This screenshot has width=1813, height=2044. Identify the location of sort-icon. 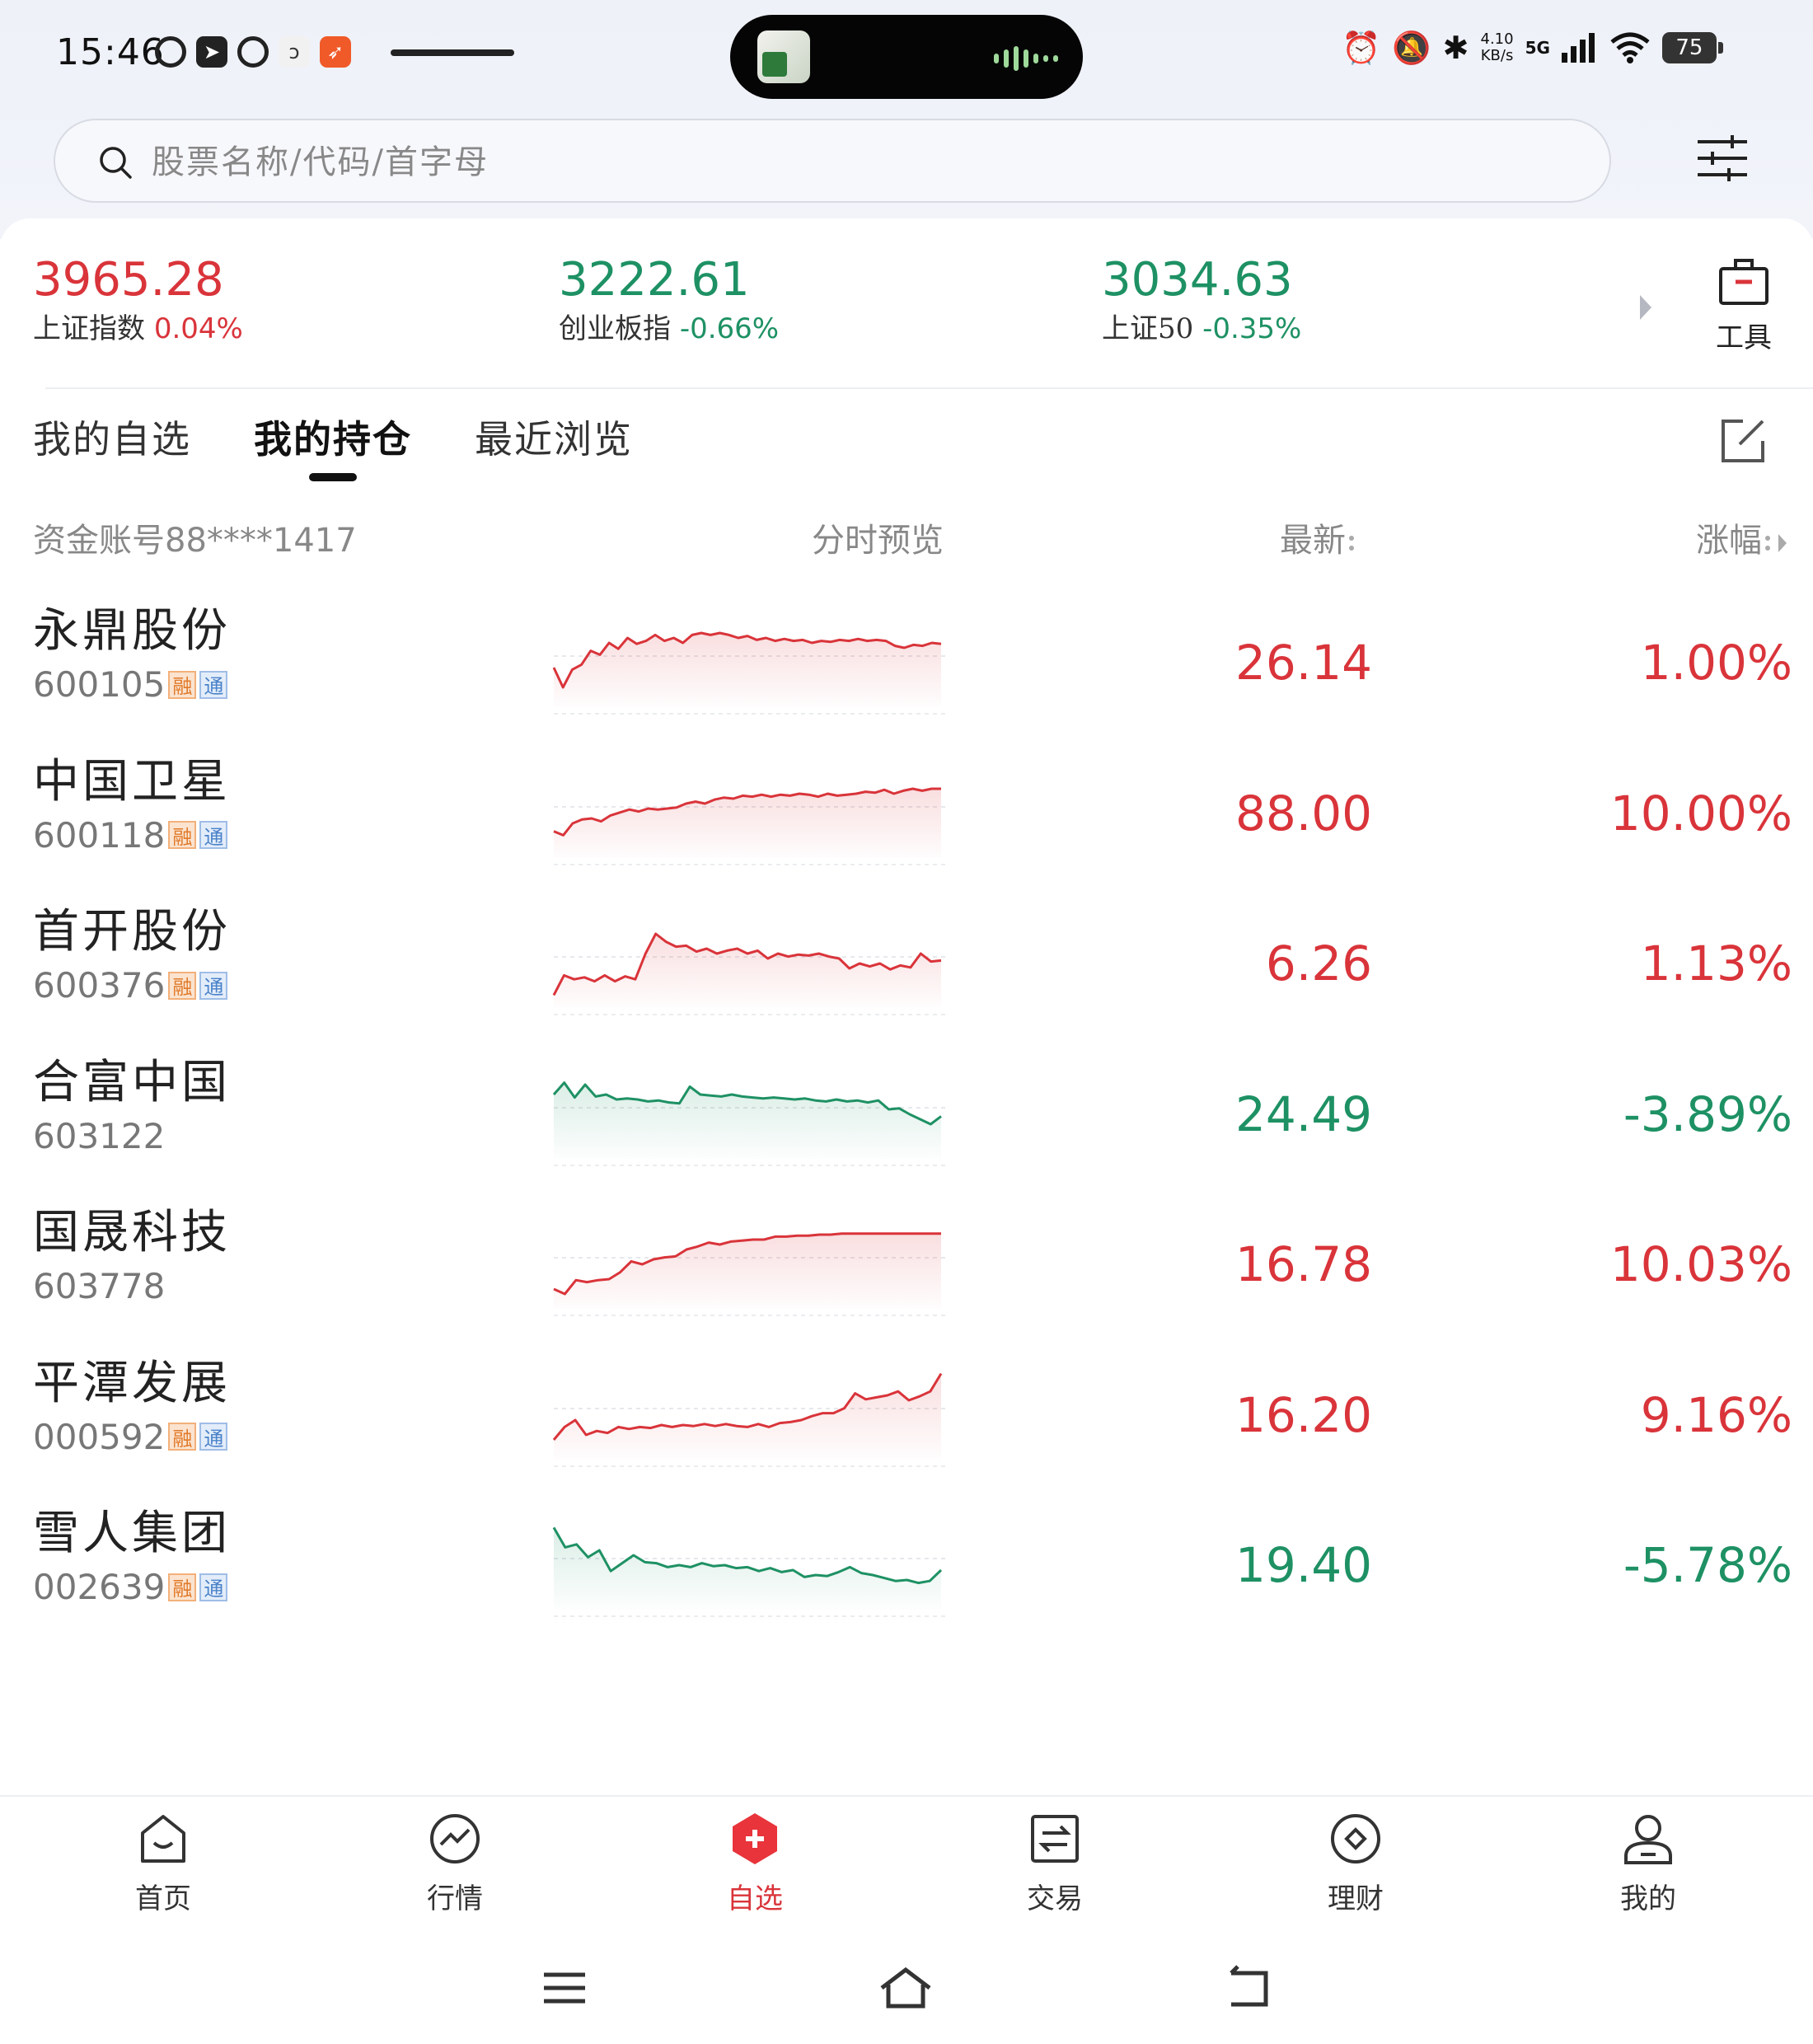
(1352, 543).